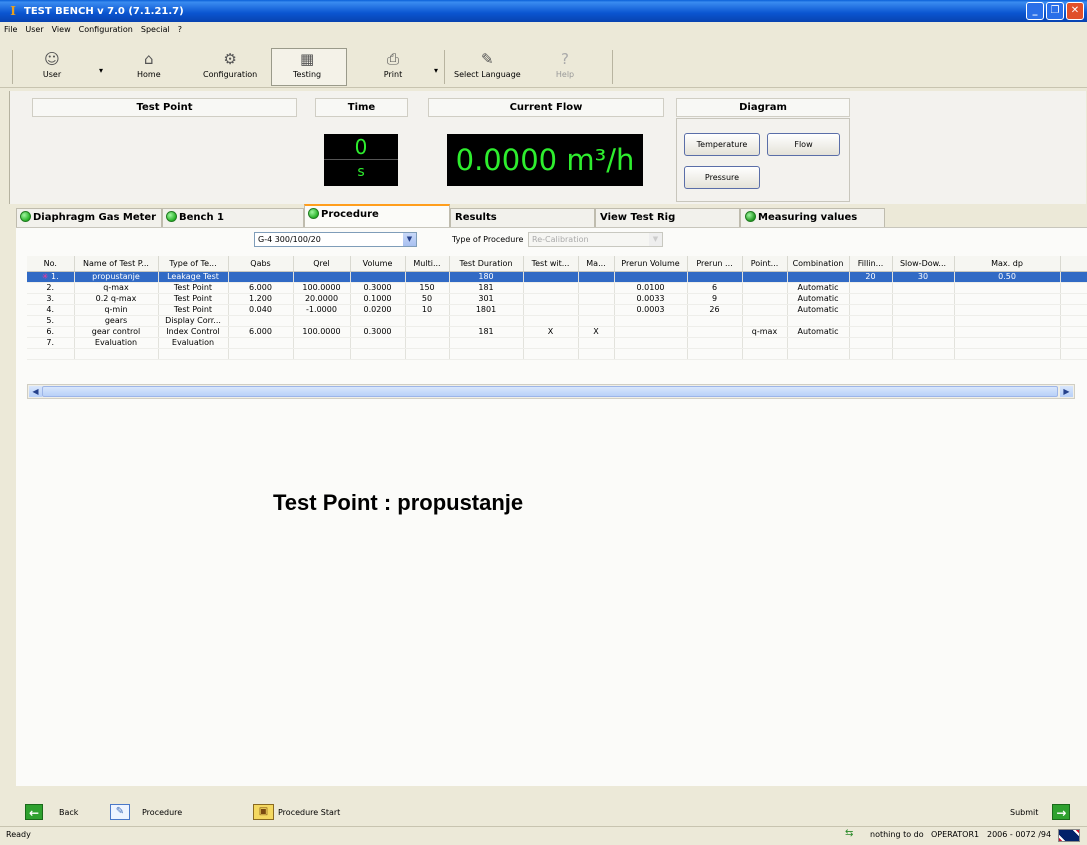 The image size is (1087, 845). Describe the element at coordinates (378, 264) in the screenshot. I see `column-header: Volume` at that location.